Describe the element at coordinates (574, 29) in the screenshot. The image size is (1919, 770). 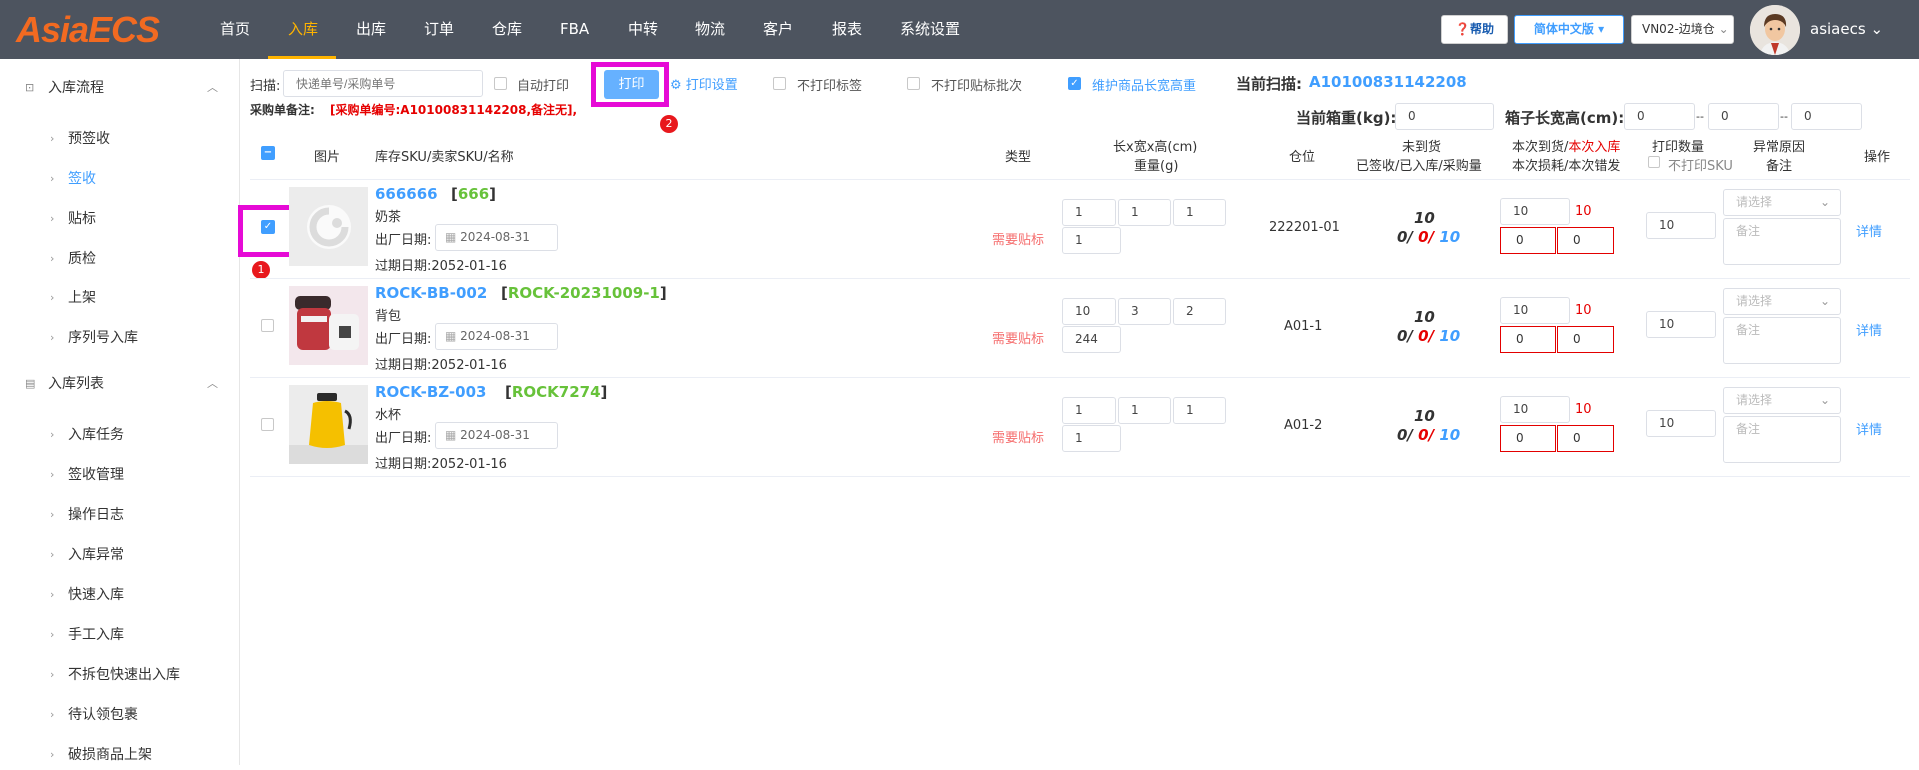
I see `nav-fba: FBA` at that location.